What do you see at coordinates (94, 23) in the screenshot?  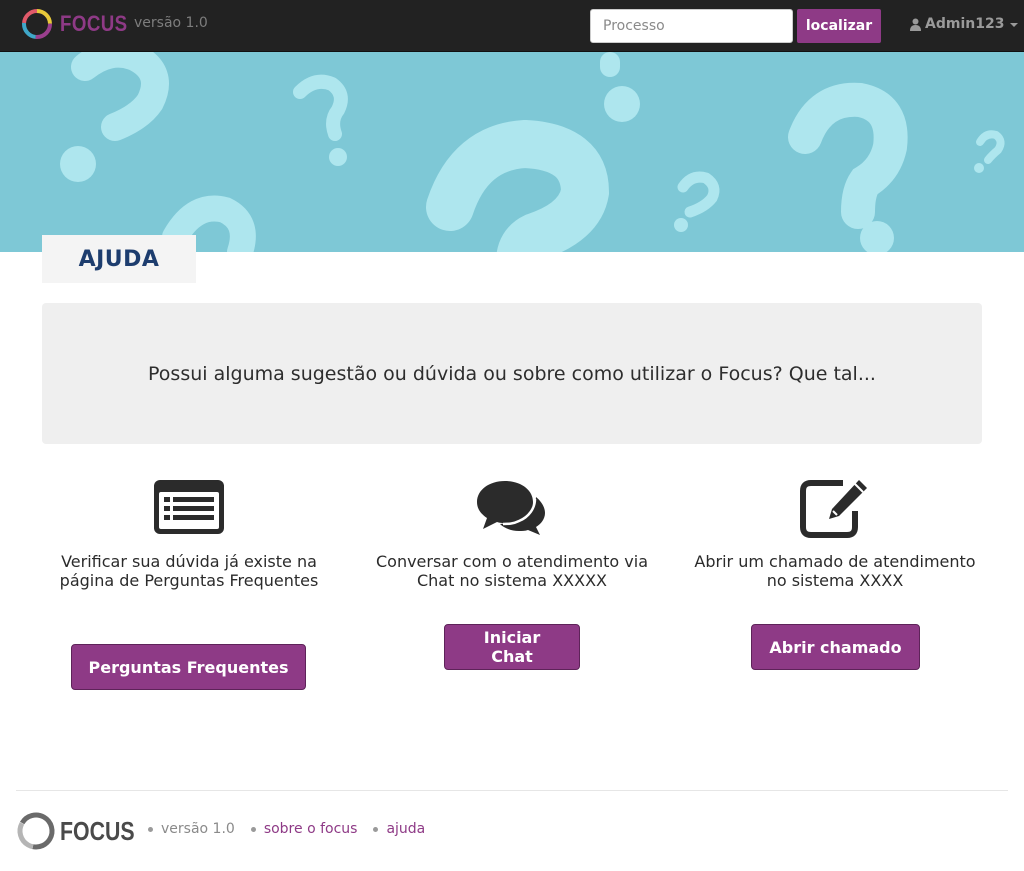 I see `brand-name: FOCUS` at bounding box center [94, 23].